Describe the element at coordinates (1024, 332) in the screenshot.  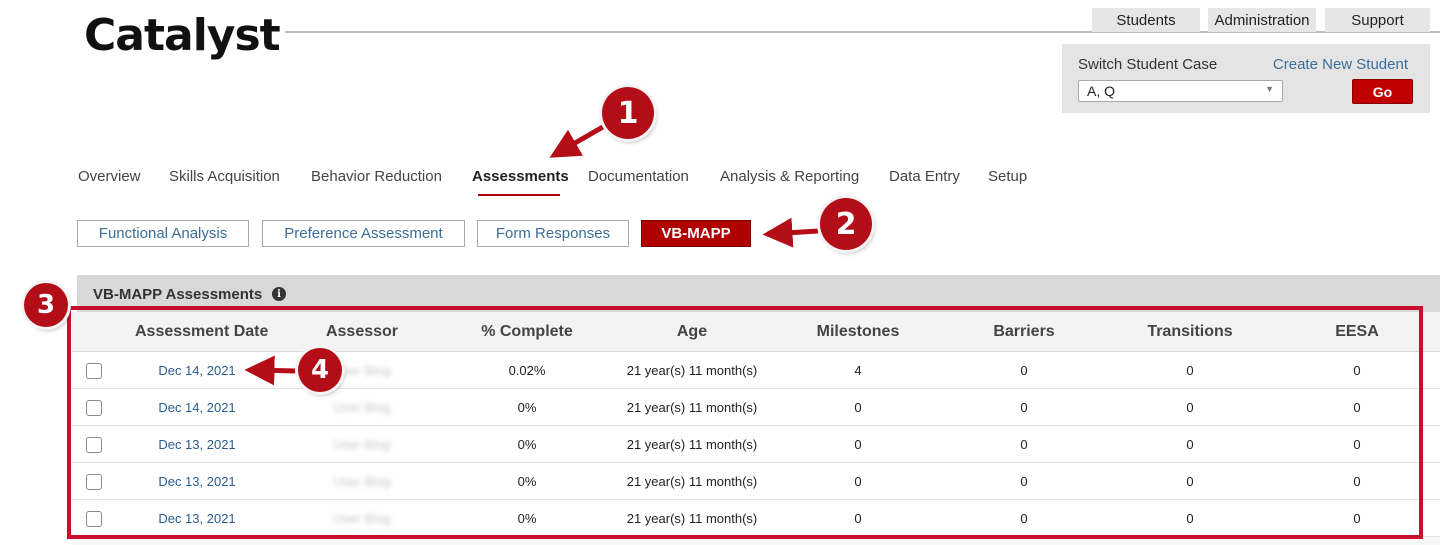
I see `col-header-barriers: Barriers` at that location.